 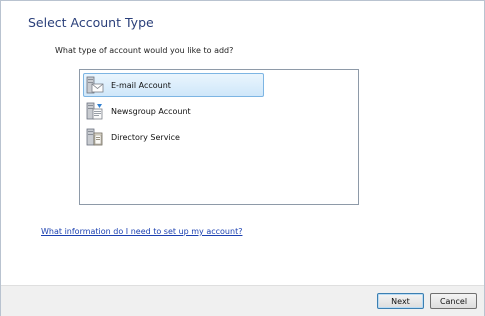 I want to click on list-item-label: E-mail Account, so click(x=141, y=85).